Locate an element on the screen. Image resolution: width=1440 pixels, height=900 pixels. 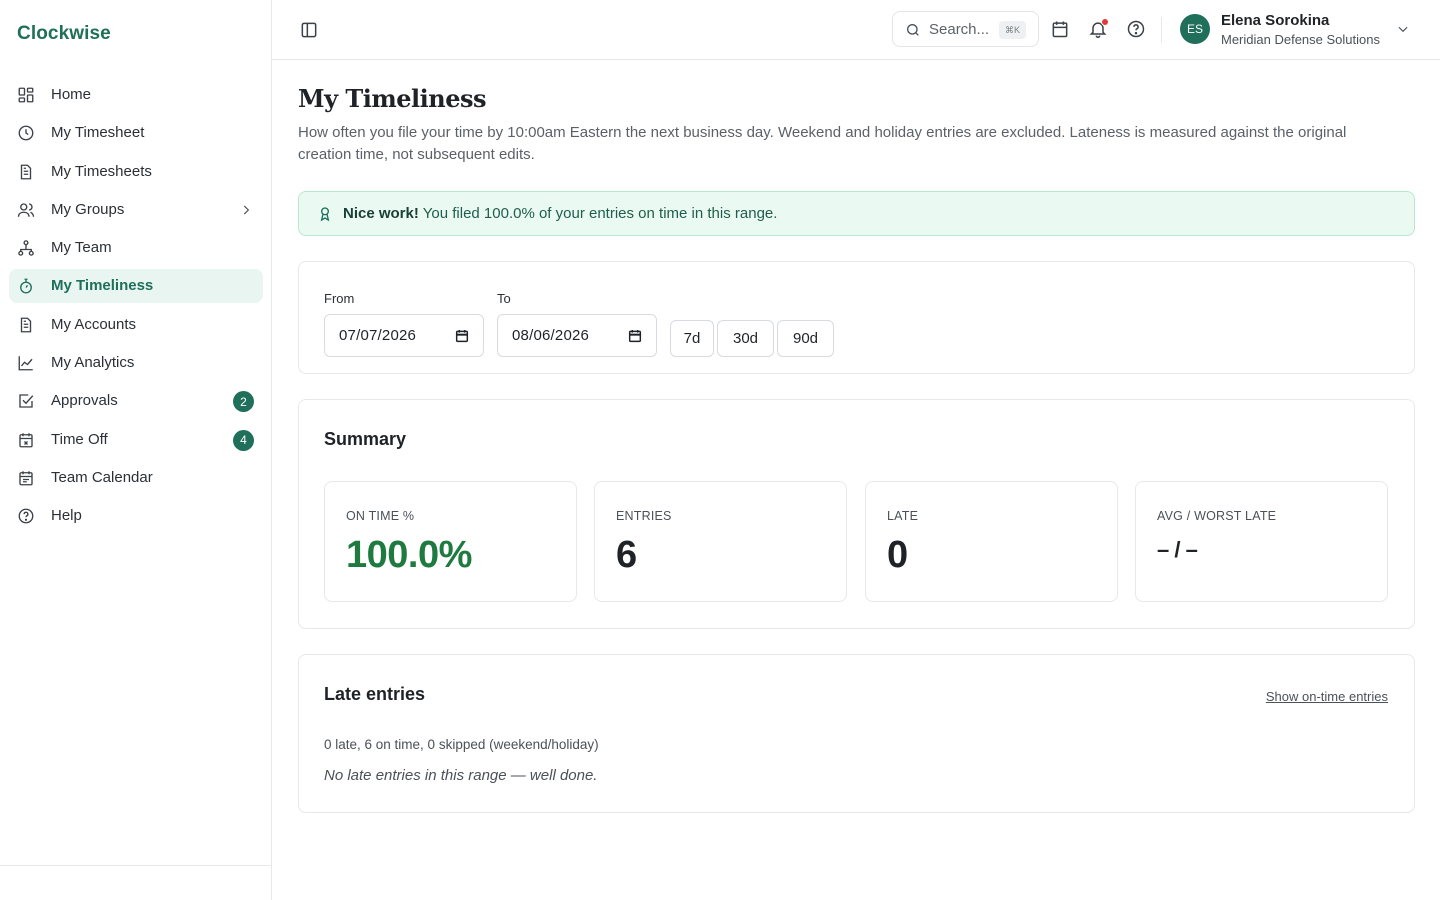
check-square-icon is located at coordinates (26, 401).